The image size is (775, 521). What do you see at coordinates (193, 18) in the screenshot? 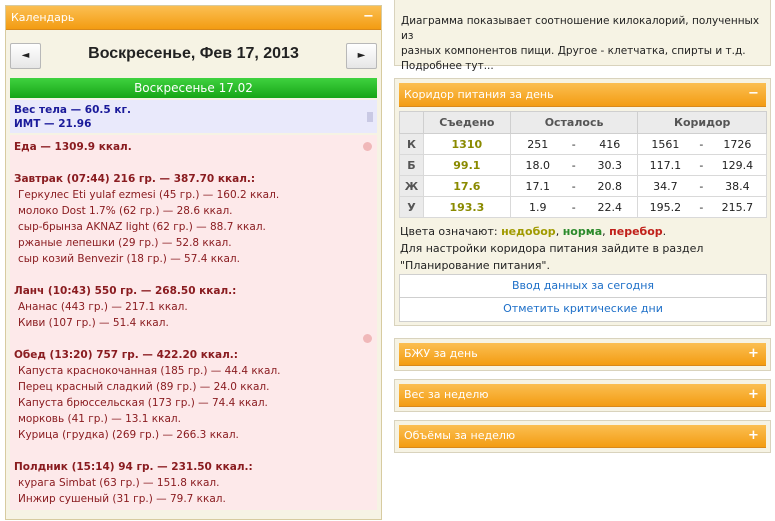
I see `calendar-header: Календарь −` at bounding box center [193, 18].